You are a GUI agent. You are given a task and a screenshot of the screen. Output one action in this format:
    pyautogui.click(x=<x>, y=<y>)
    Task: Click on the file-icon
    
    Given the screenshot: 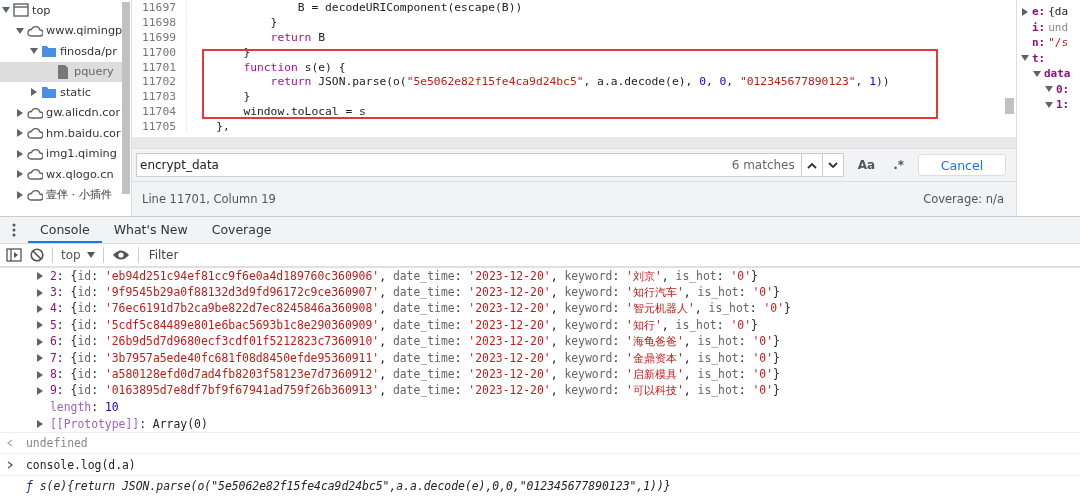 What is the action you would take?
    pyautogui.click(x=63, y=71)
    